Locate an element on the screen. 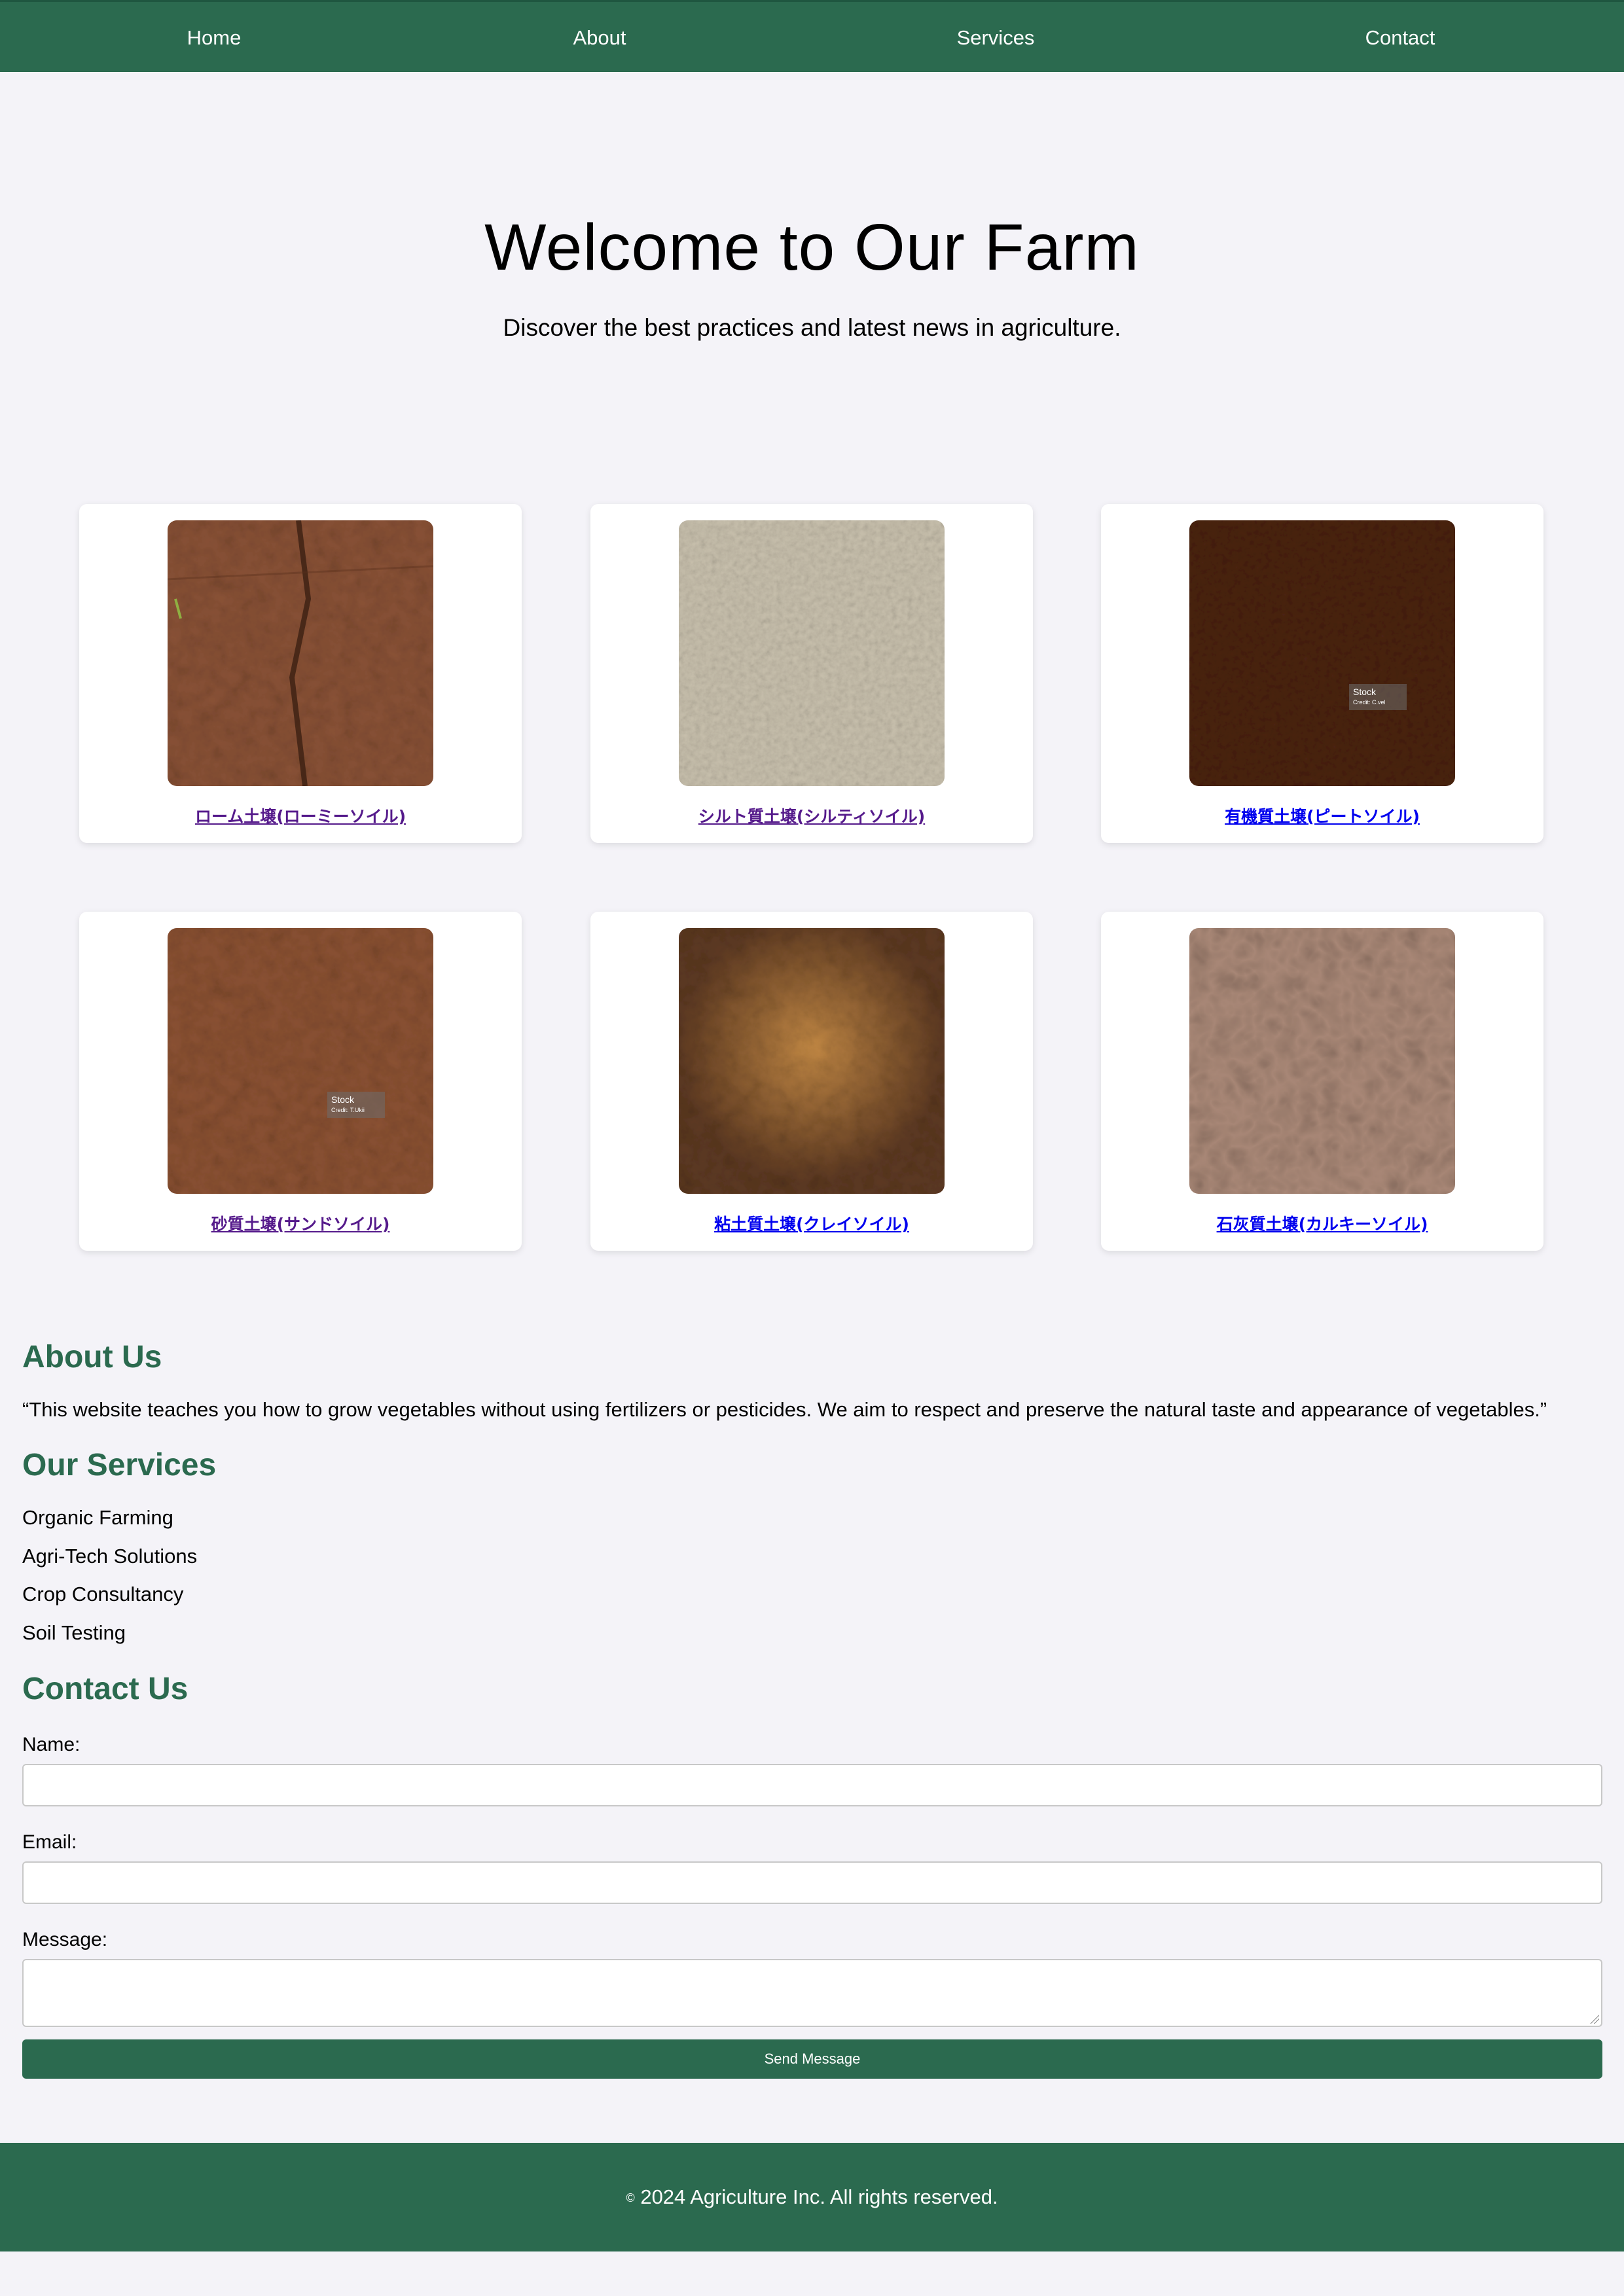 Image resolution: width=1624 pixels, height=2296 pixels. email-field is located at coordinates (812, 1882).